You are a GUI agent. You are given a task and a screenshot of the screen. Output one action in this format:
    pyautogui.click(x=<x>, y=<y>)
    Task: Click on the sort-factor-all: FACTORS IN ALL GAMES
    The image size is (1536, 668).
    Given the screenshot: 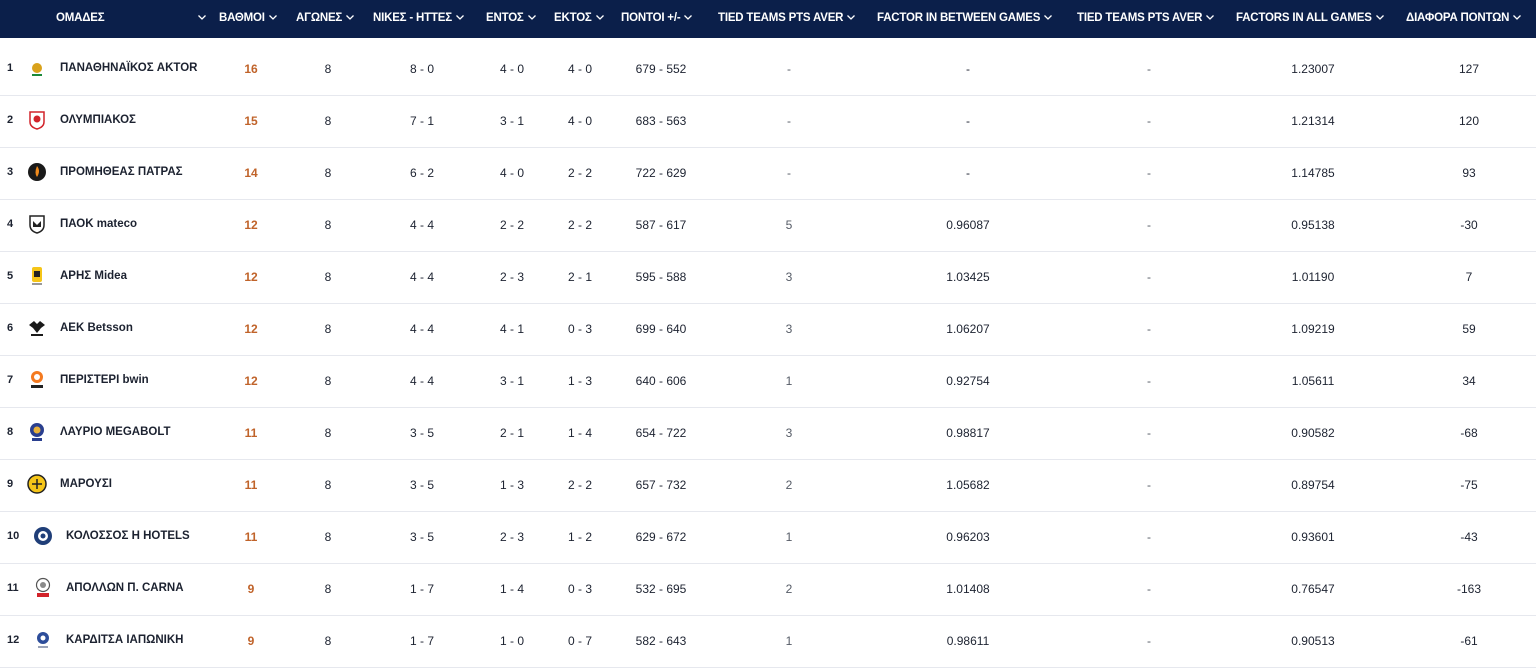 What is the action you would take?
    pyautogui.click(x=1310, y=19)
    